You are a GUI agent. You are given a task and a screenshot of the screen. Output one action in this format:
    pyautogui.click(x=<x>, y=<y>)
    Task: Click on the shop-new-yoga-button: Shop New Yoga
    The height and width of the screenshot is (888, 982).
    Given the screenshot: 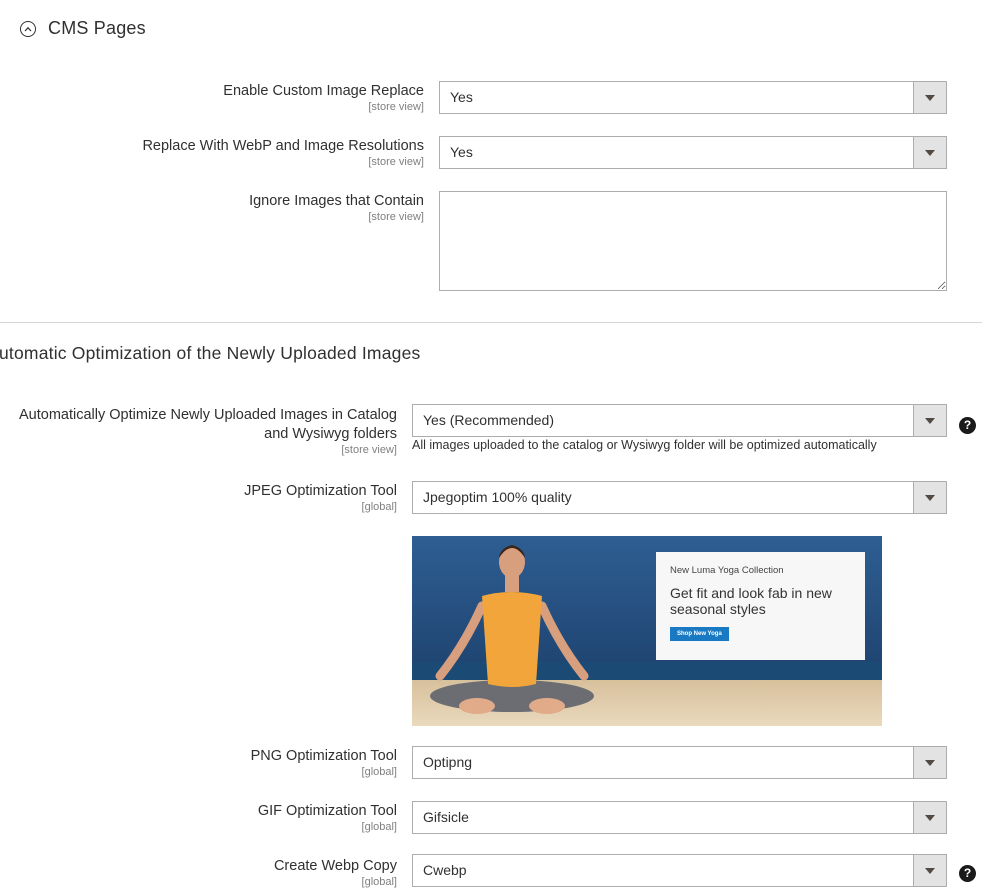 What is the action you would take?
    pyautogui.click(x=699, y=634)
    